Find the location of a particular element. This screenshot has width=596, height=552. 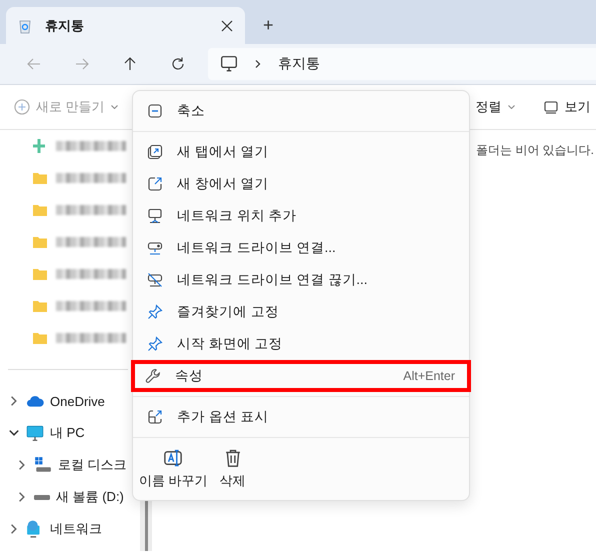

new-tab-icon is located at coordinates (155, 152).